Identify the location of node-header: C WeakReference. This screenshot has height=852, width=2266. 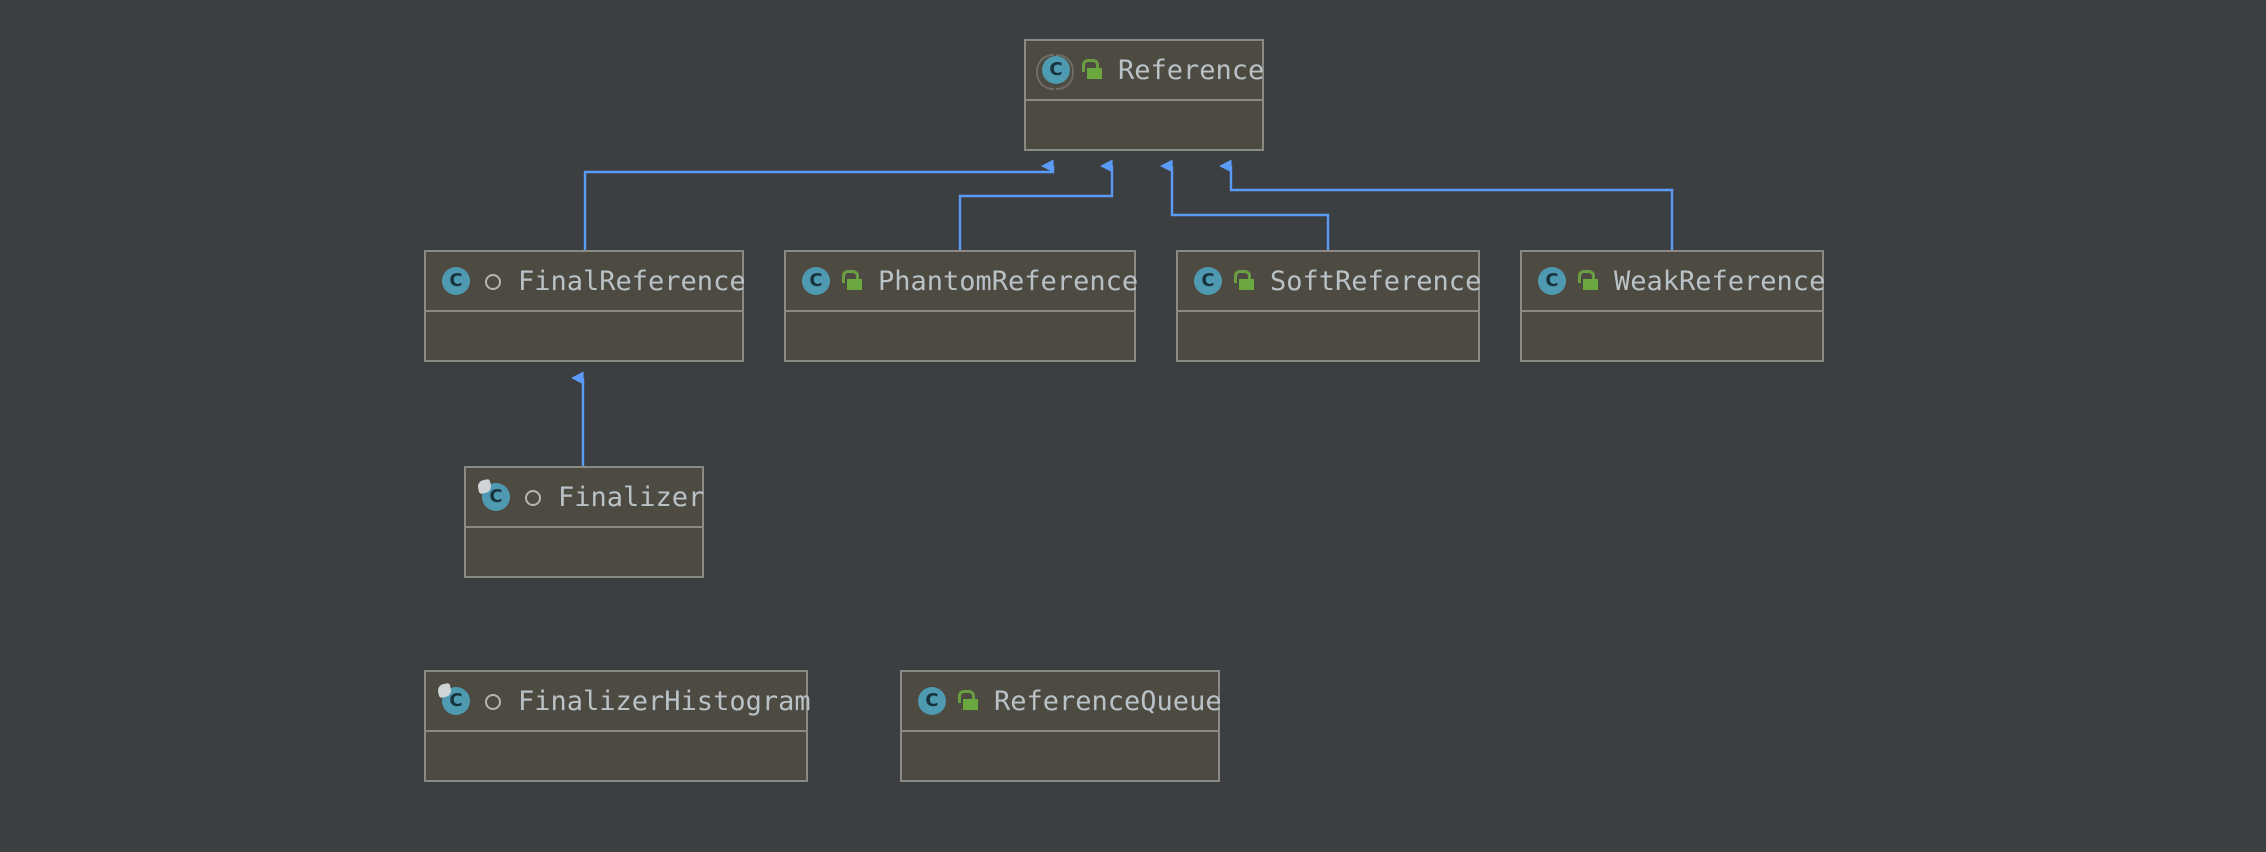
(1674, 282).